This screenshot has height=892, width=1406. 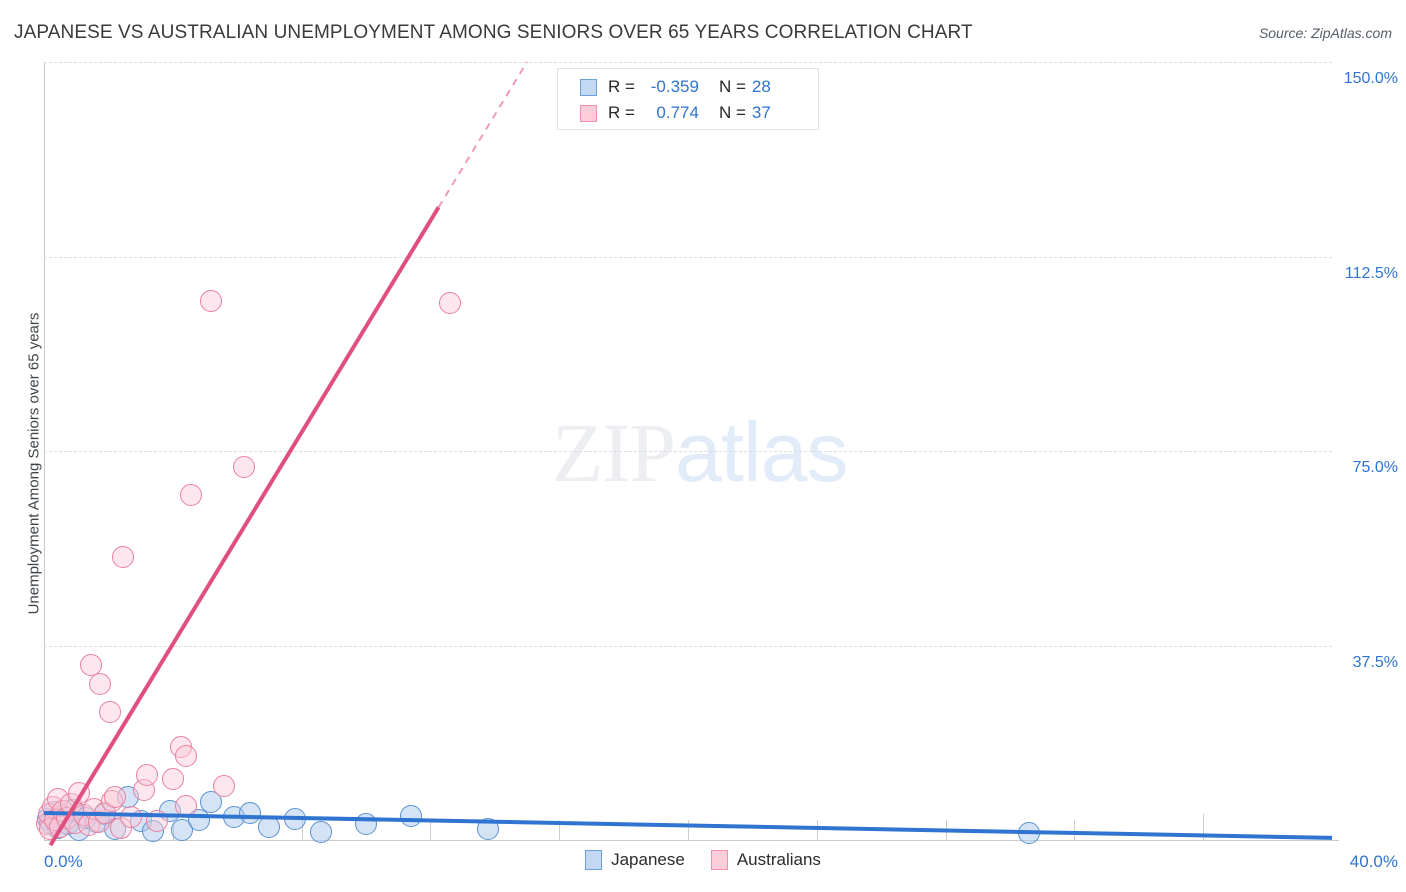 What do you see at coordinates (34, 463) in the screenshot?
I see `y-axis-title: Unemployment Among Seniors over 65 years` at bounding box center [34, 463].